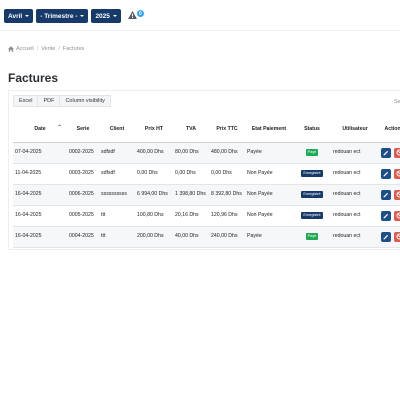 This screenshot has width=400, height=400. What do you see at coordinates (59, 16) in the screenshot?
I see `quarter-select-label: - Trimestre -` at bounding box center [59, 16].